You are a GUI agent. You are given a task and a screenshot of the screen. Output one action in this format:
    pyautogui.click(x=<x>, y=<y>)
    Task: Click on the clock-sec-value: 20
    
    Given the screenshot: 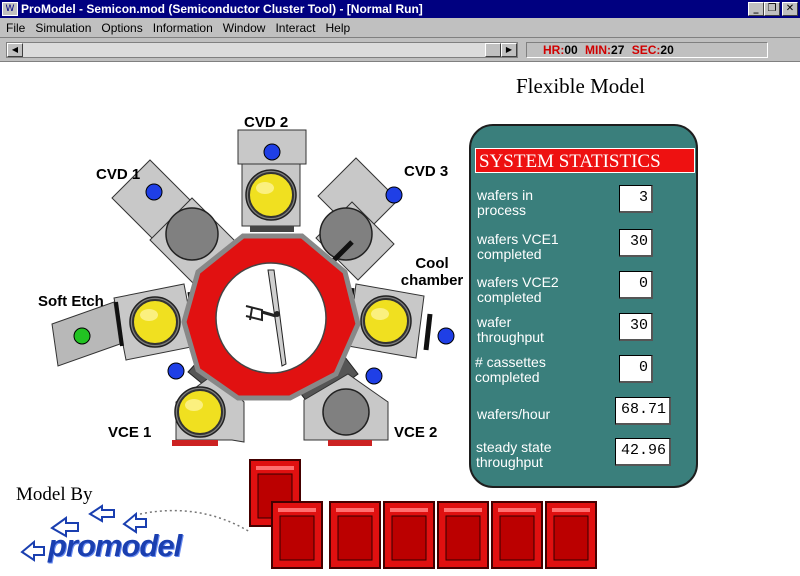 What is the action you would take?
    pyautogui.click(x=667, y=50)
    